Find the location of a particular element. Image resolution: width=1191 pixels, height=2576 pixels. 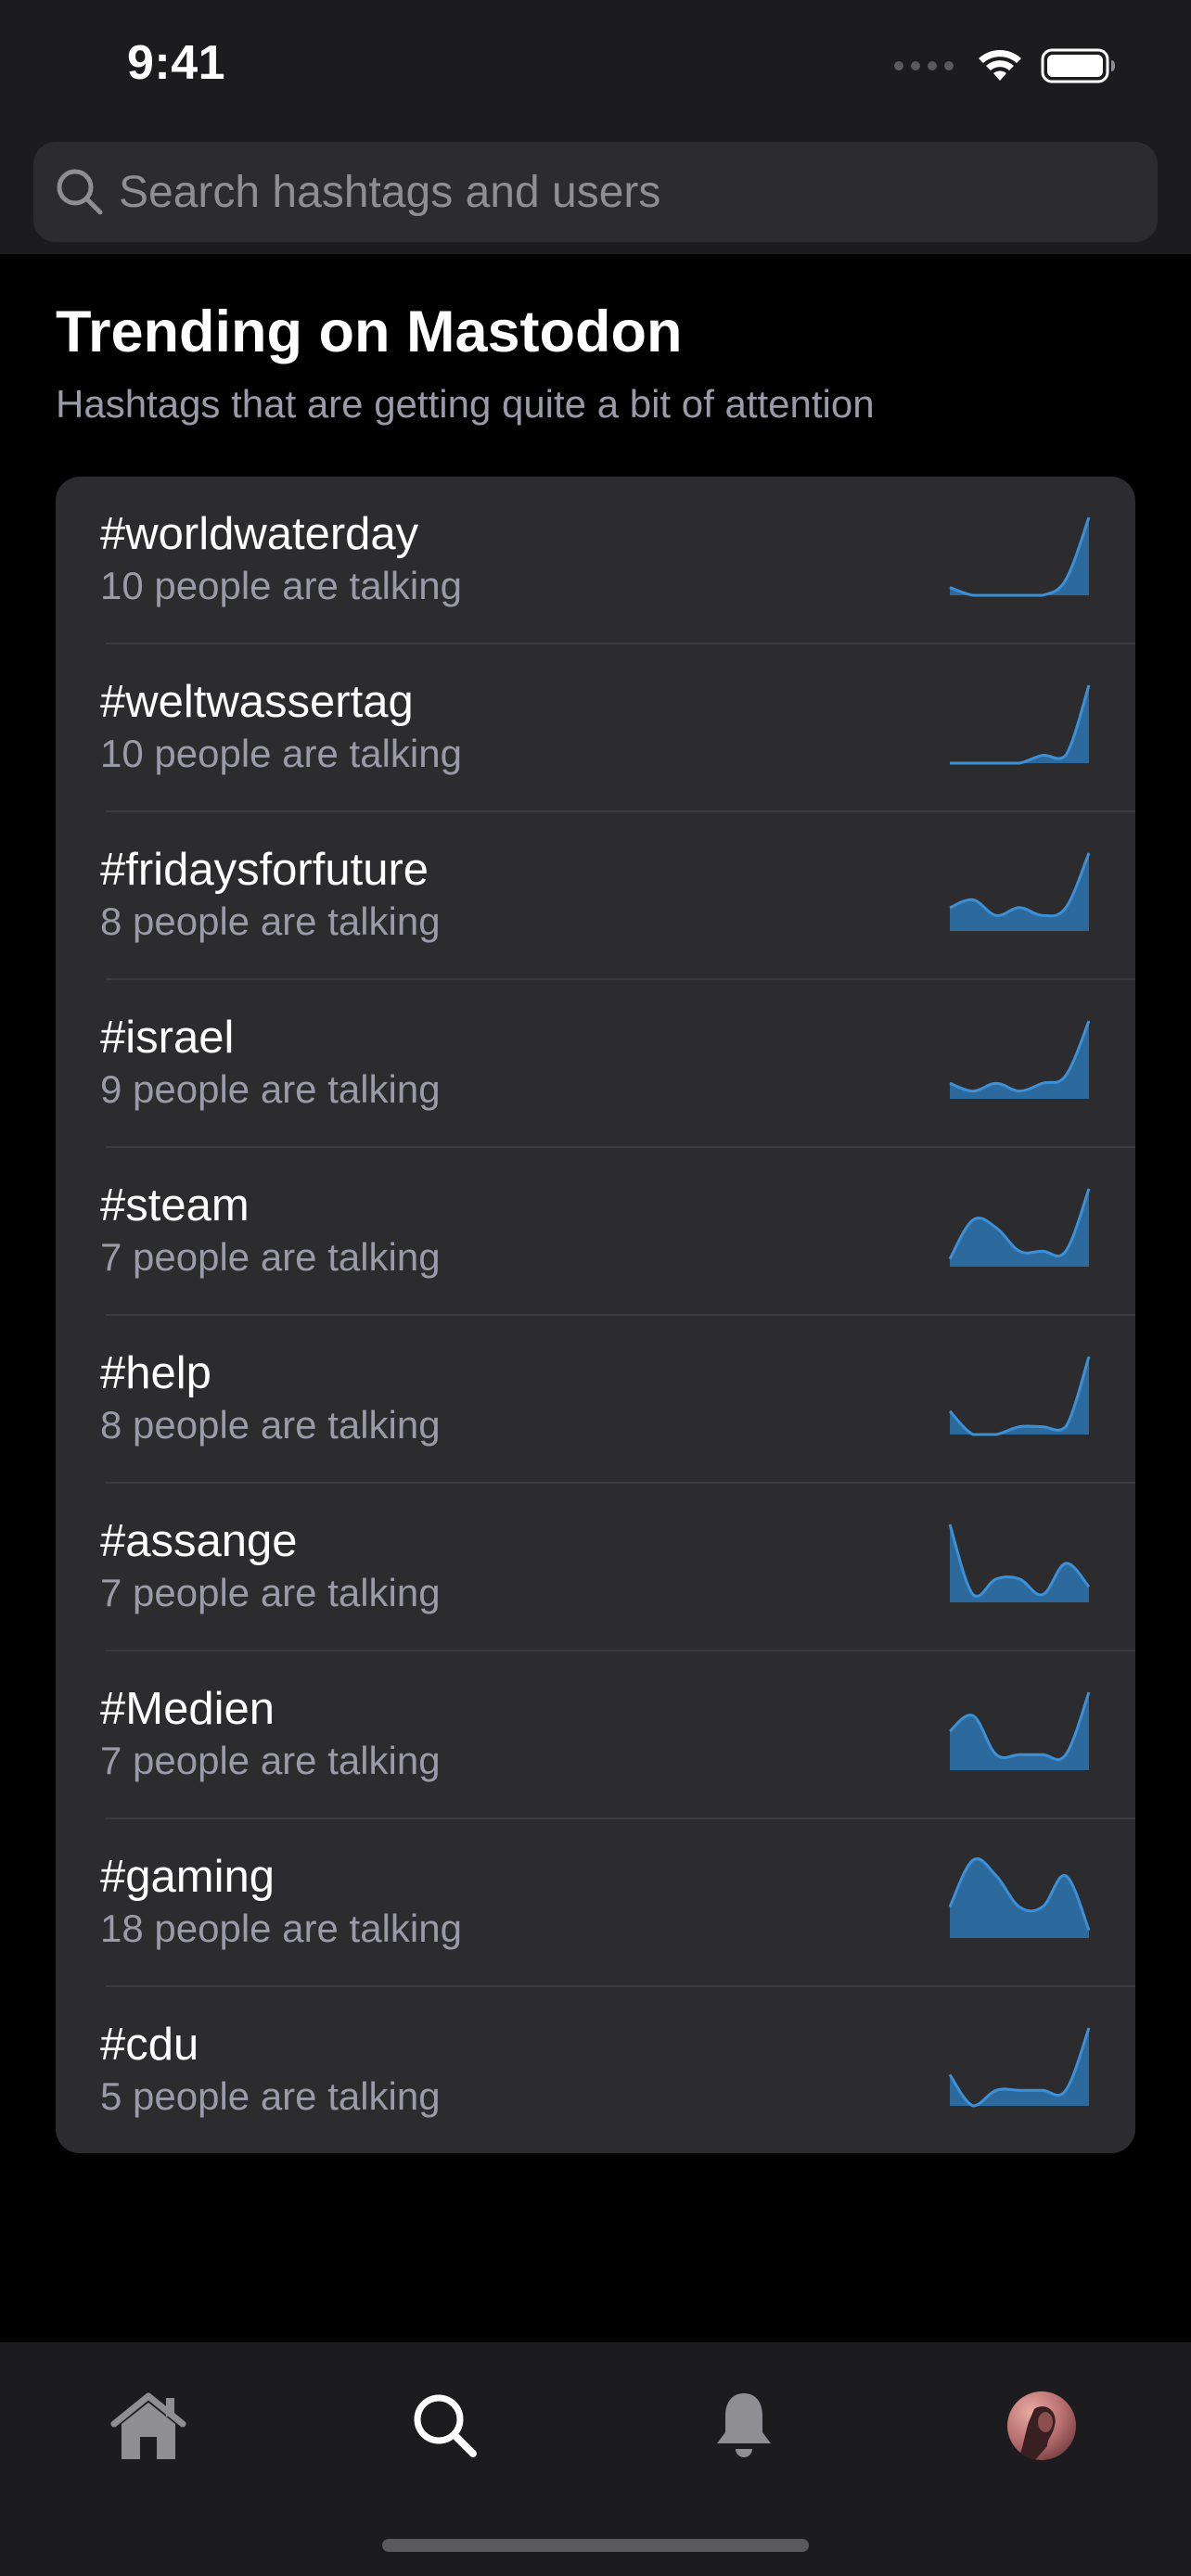

trend-row: #assange 7 people are talking is located at coordinates (595, 1567).